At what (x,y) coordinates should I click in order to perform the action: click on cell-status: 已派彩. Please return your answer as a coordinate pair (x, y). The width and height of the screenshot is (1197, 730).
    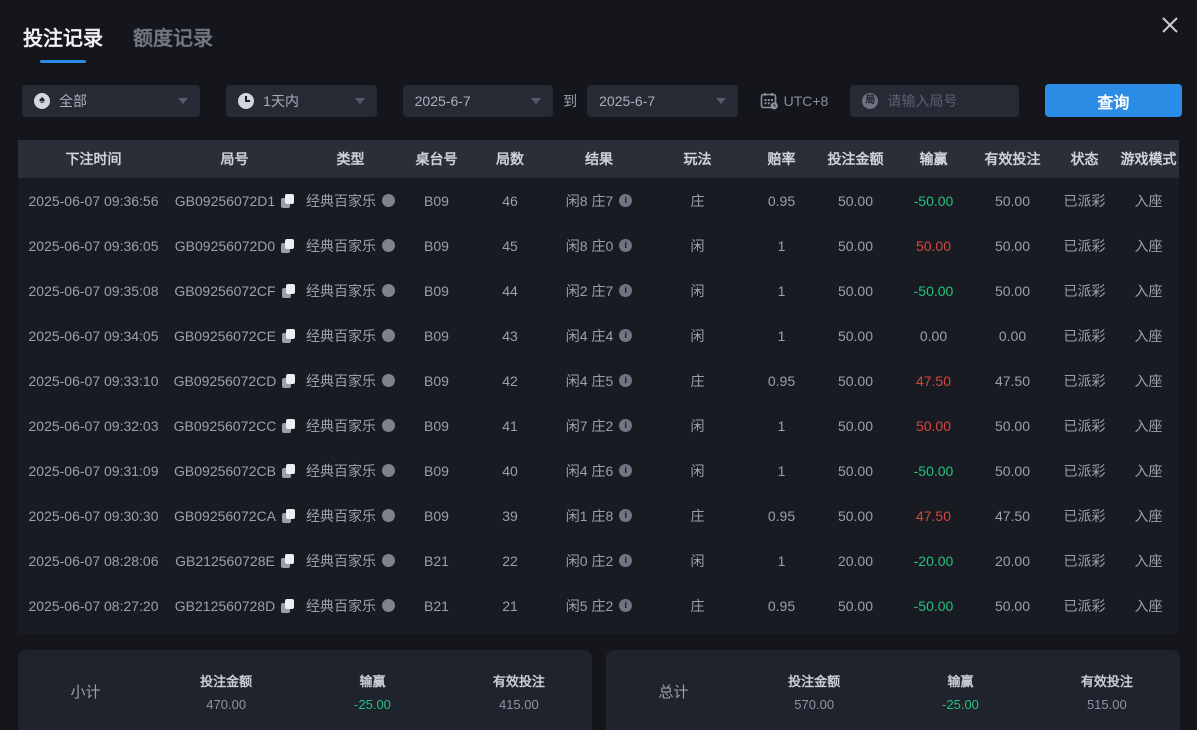
    Looking at the image, I should click on (1084, 606).